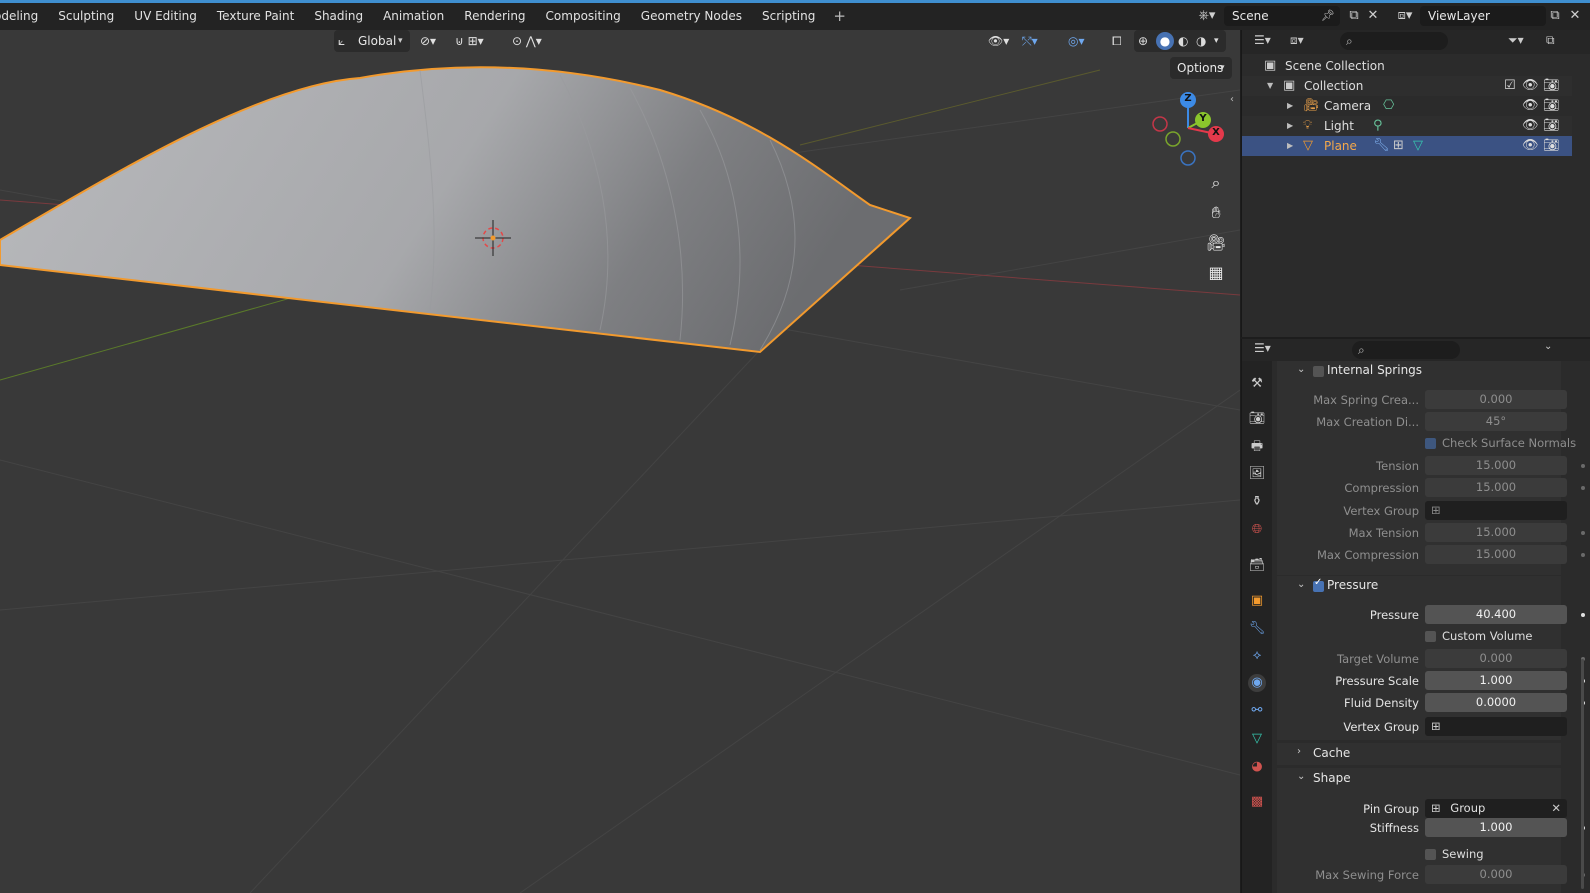 The width and height of the screenshot is (1590, 893). I want to click on camera-view-icon: 🎥︎, so click(1216, 243).